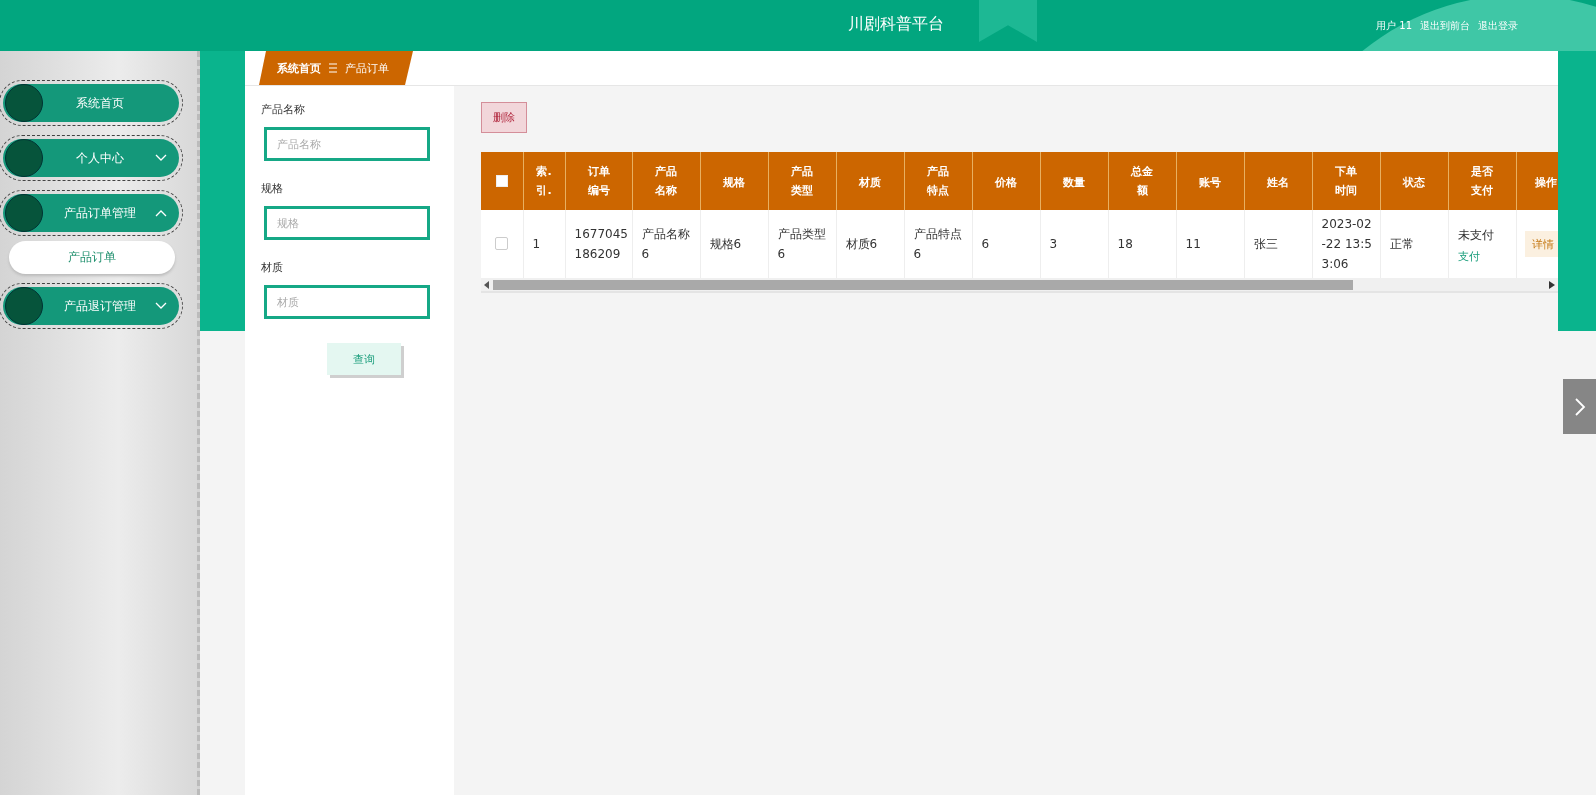 Image resolution: width=1596 pixels, height=795 pixels. Describe the element at coordinates (1193, 244) in the screenshot. I see `table-cell-text: 11` at that location.